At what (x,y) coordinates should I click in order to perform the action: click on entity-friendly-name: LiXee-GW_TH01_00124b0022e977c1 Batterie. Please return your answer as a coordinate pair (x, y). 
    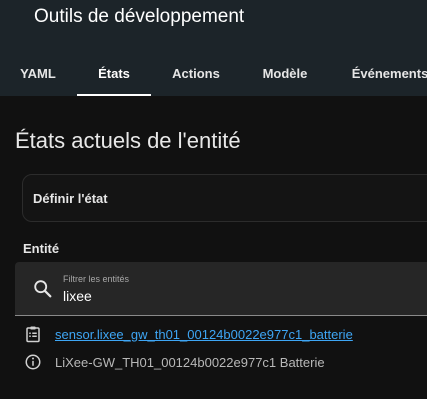
    Looking at the image, I should click on (190, 362).